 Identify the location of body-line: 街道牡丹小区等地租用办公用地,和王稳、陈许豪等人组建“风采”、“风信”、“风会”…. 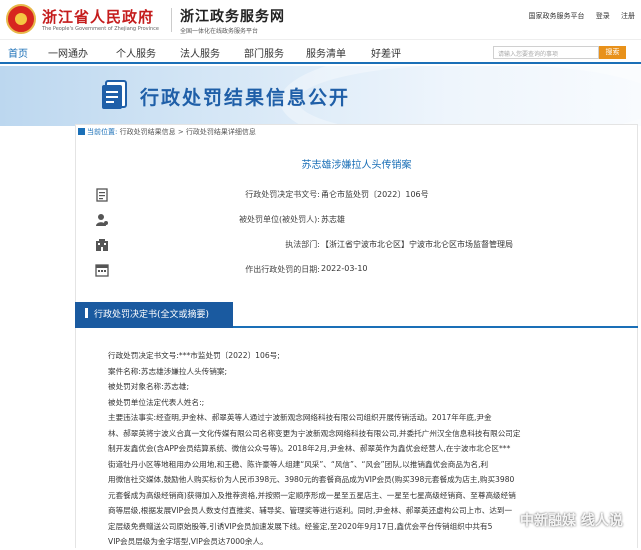
(298, 464).